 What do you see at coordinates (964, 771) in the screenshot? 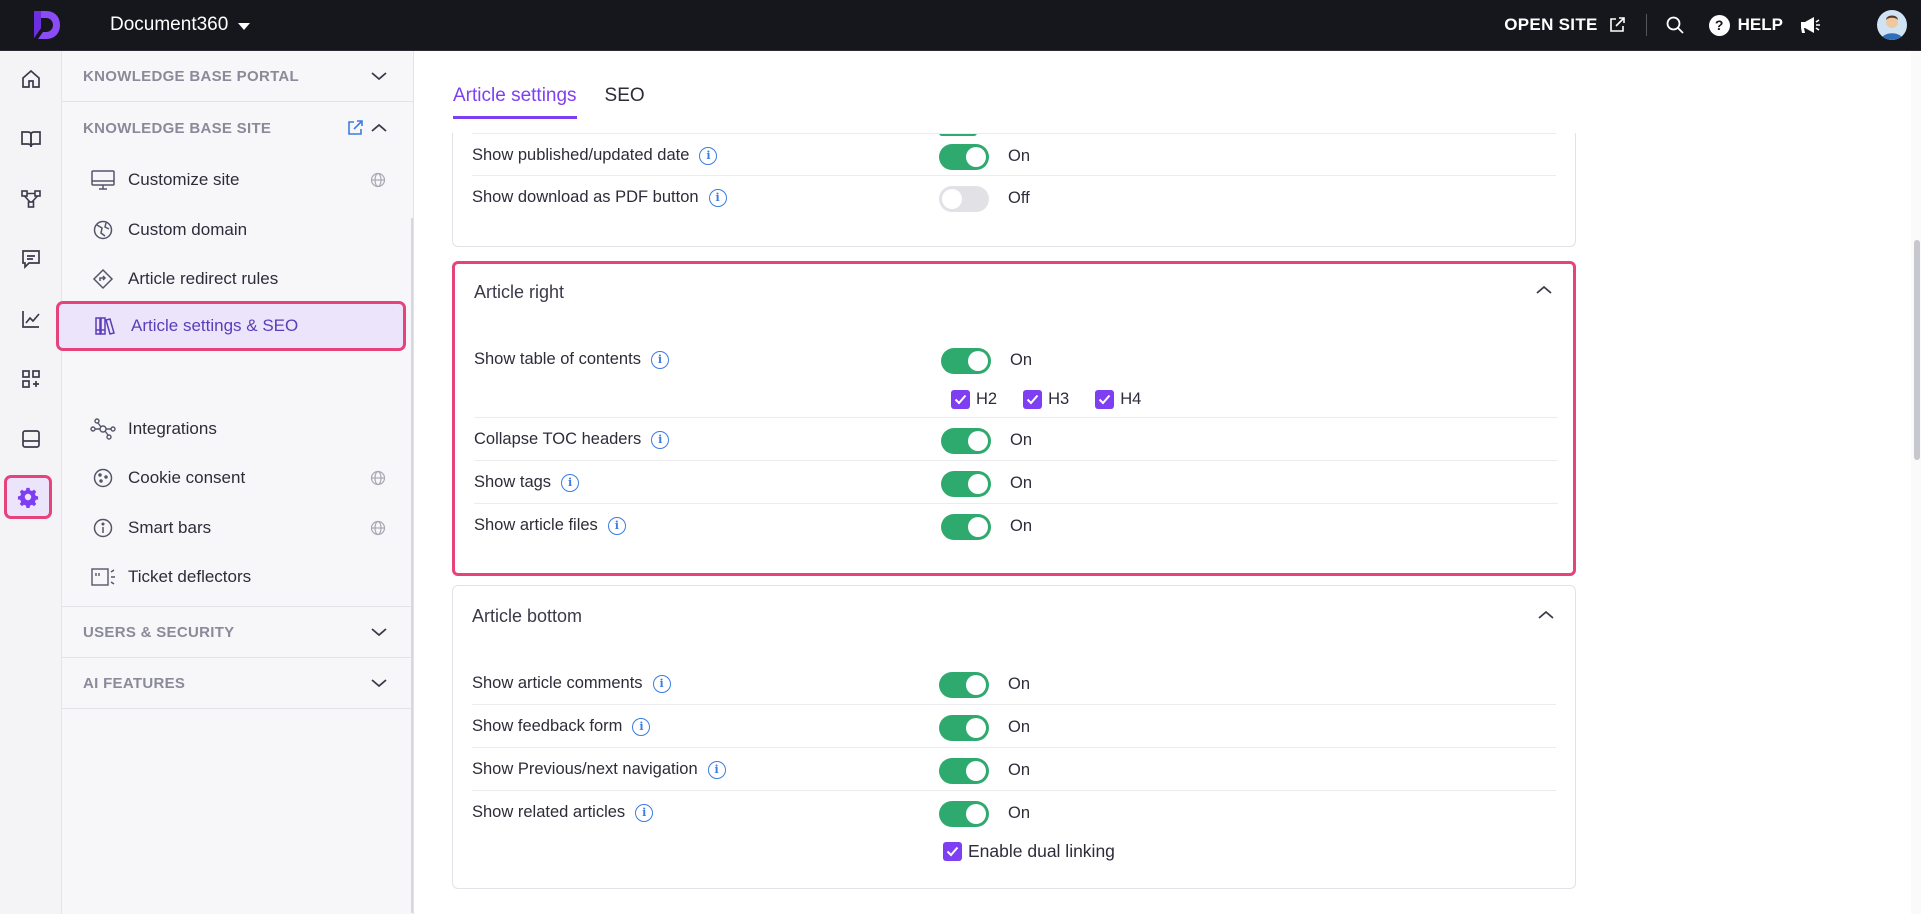
I see `toggle-prev-next-navigation` at bounding box center [964, 771].